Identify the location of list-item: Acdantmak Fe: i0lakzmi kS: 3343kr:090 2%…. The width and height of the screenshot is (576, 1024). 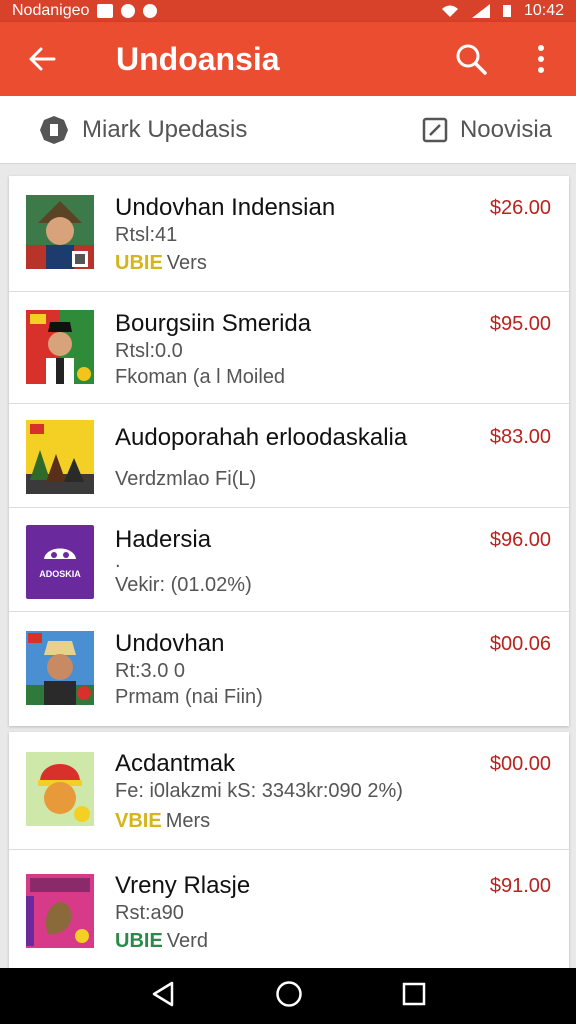
(289, 791).